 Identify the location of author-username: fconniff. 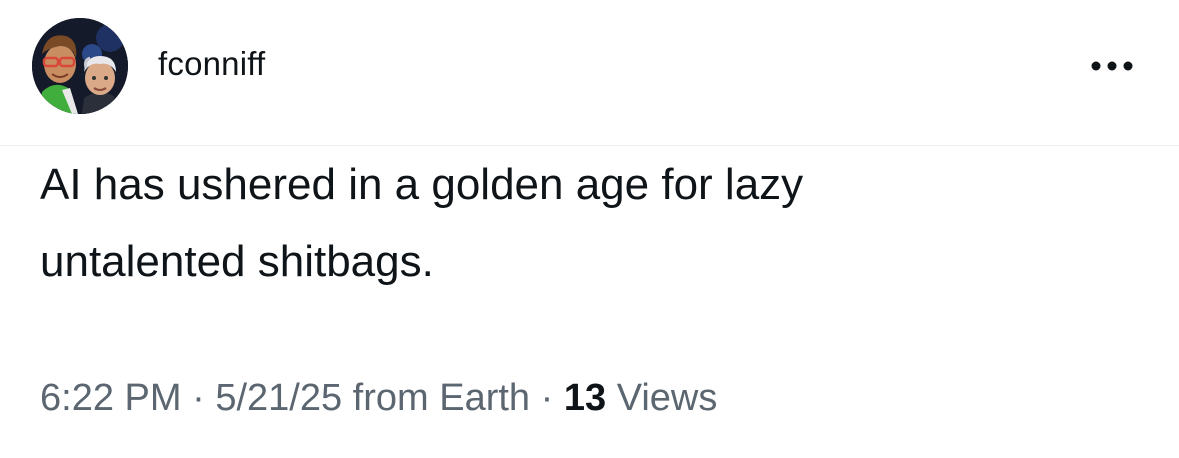
(211, 64).